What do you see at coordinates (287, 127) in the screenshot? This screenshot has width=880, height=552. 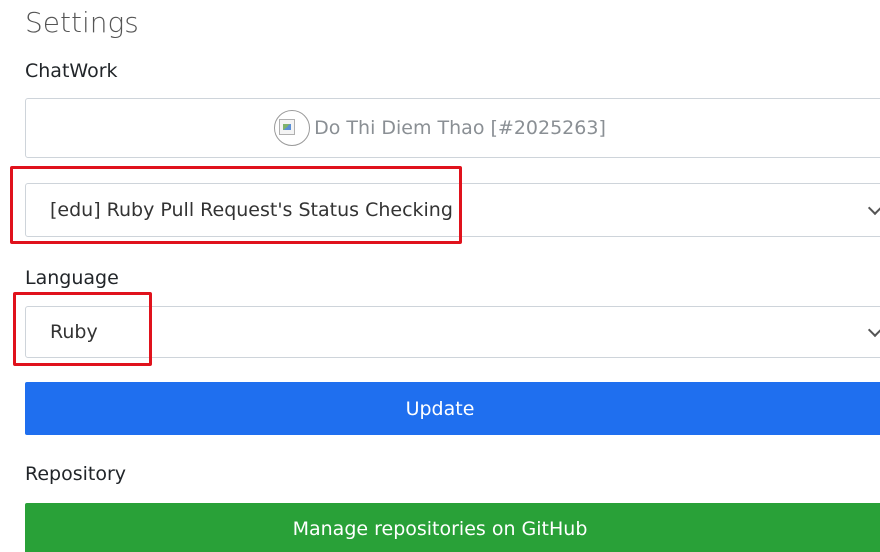 I see `broken-image-icon` at bounding box center [287, 127].